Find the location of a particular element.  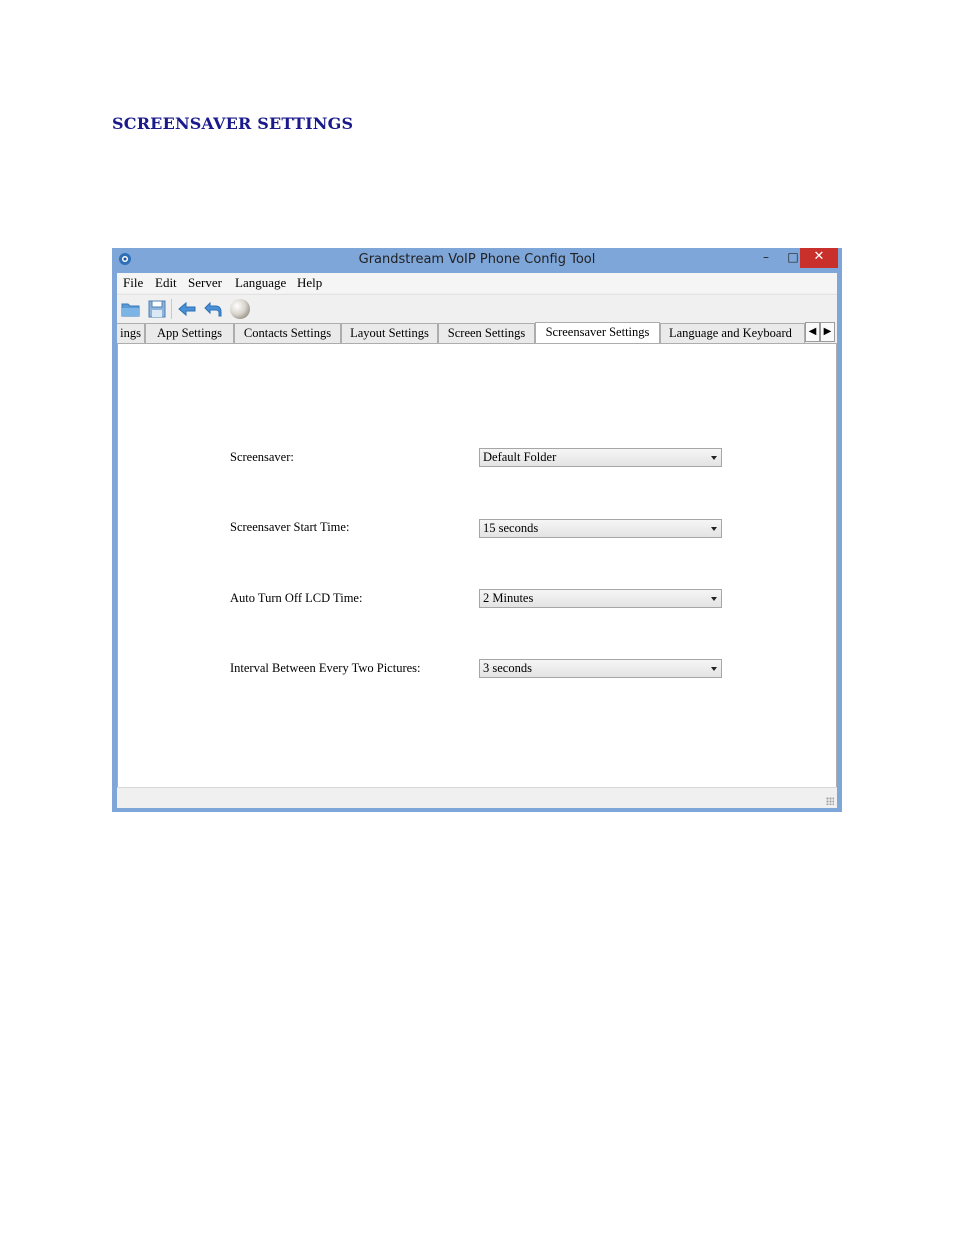

tab-language-and-keyboard: Language and Keyboard is located at coordinates (732, 333).